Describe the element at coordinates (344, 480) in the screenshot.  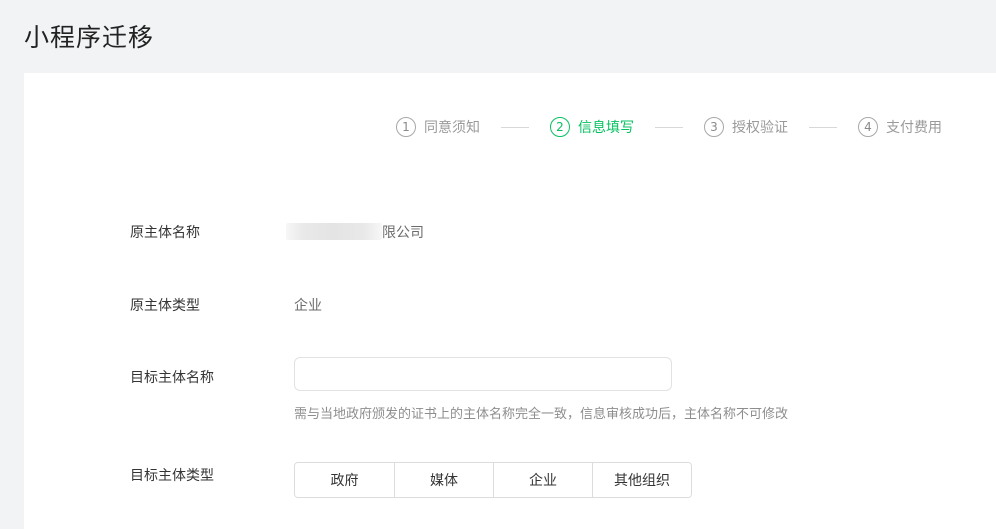
I see `type-option-government: 政府` at that location.